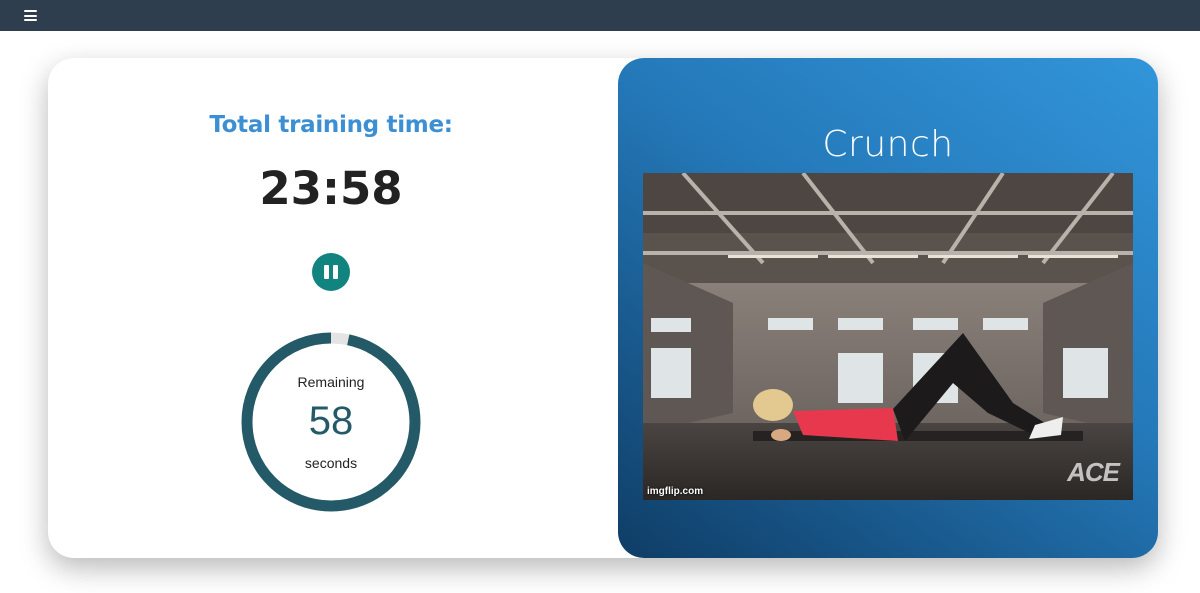 Image resolution: width=1200 pixels, height=593 pixels. I want to click on top-bar, so click(600, 15).